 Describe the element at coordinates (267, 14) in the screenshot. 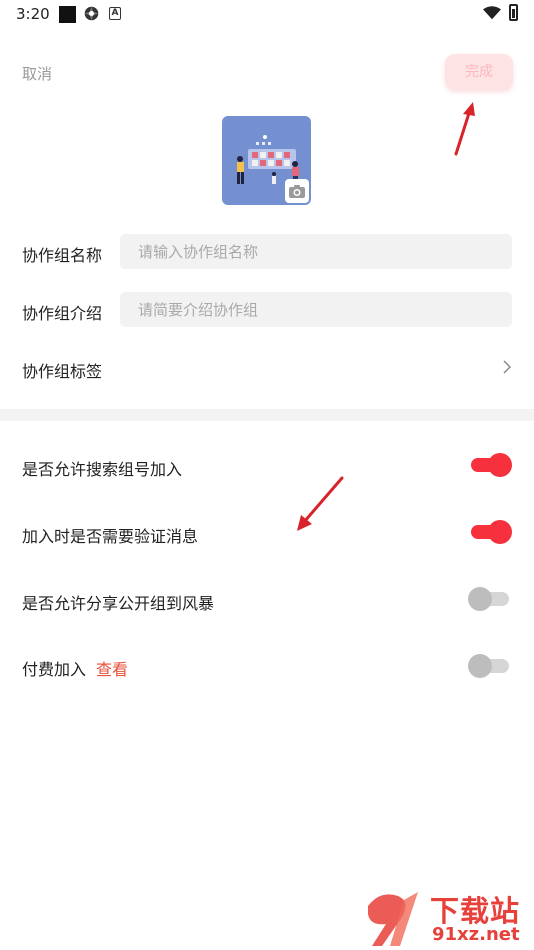

I see `status-bar: 3:20 A` at that location.